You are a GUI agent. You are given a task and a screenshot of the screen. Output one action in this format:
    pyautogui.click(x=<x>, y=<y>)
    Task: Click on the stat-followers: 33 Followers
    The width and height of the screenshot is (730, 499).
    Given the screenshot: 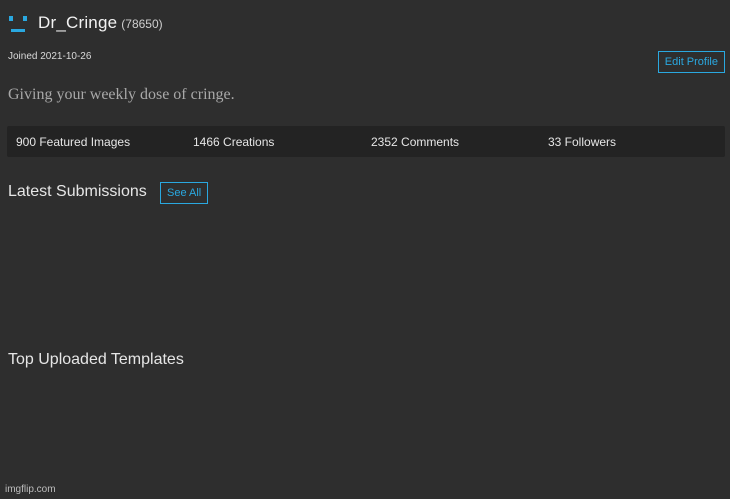 What is the action you would take?
    pyautogui.click(x=582, y=142)
    